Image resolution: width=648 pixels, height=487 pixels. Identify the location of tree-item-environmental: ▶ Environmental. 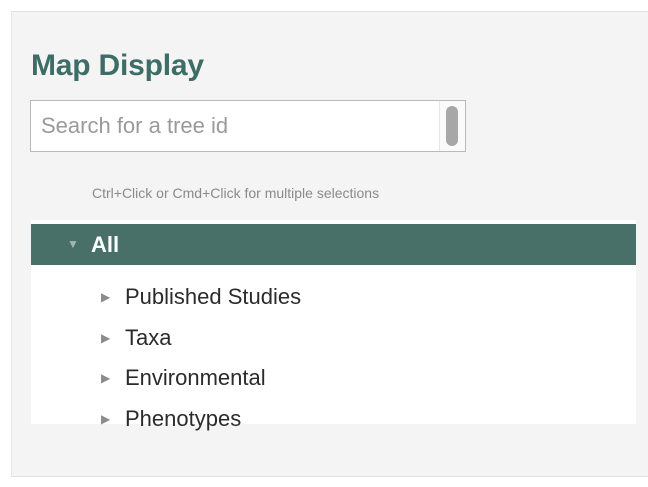
(333, 378).